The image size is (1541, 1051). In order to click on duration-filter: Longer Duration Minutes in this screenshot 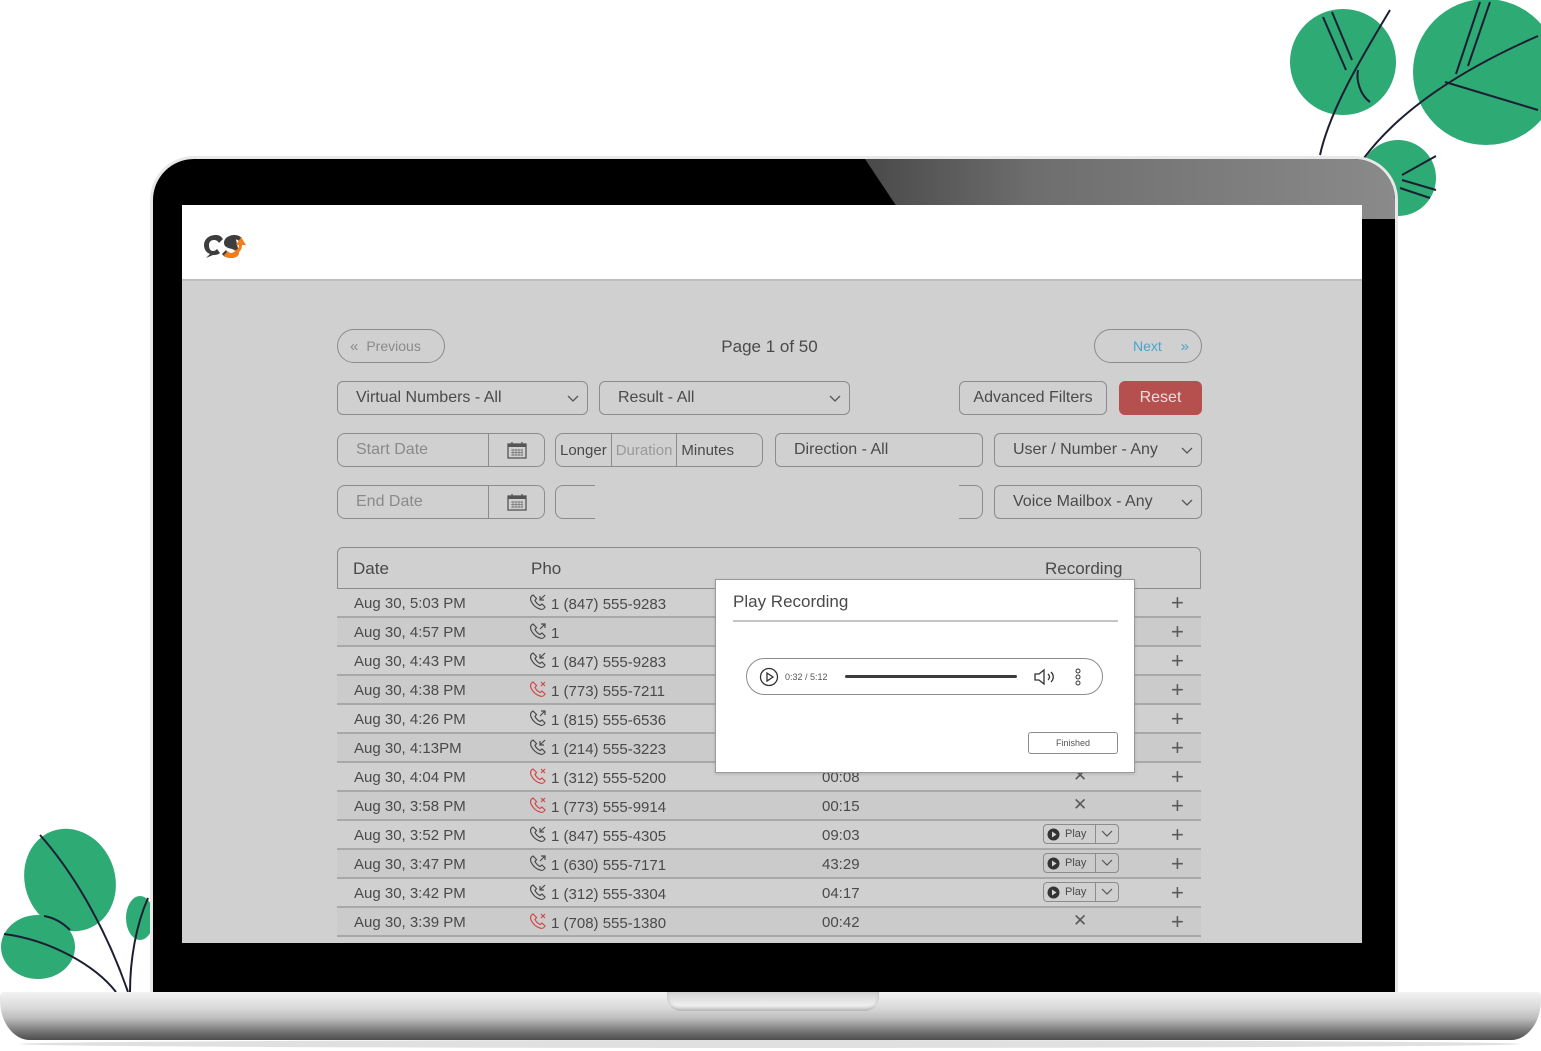, I will do `click(659, 450)`.